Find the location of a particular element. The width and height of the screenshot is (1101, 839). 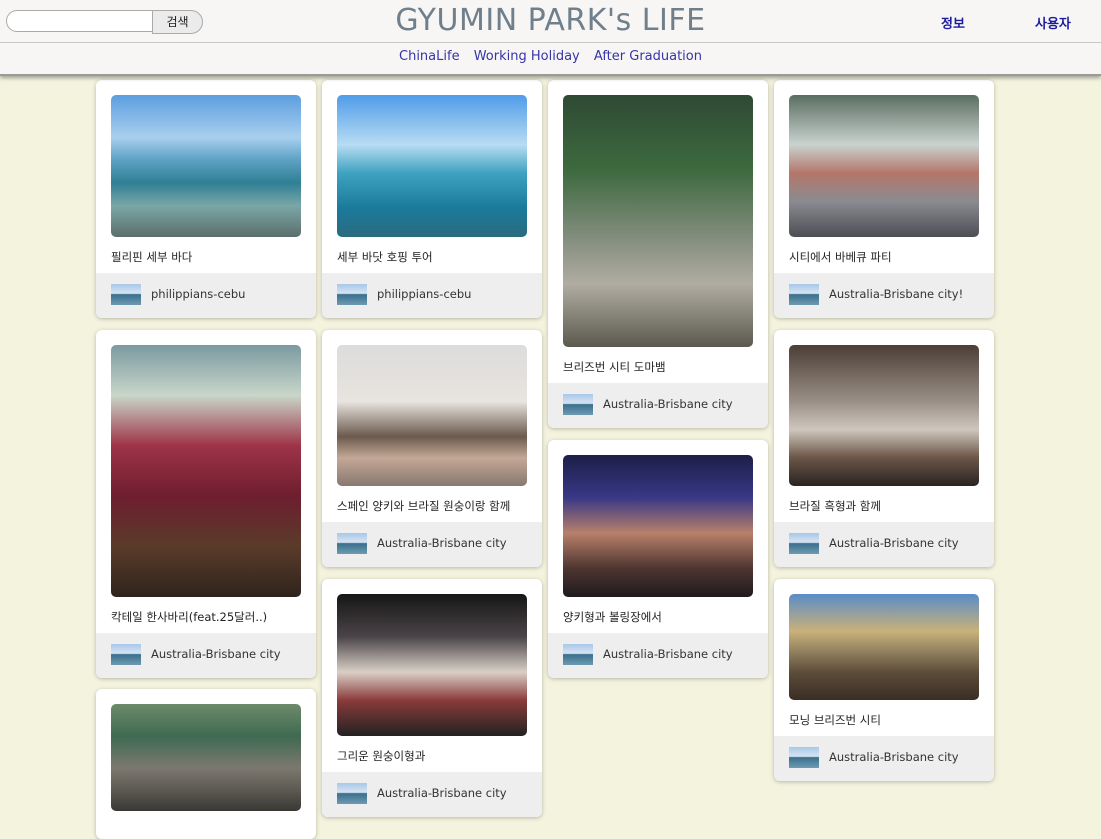

kitchen-friends-photo is located at coordinates (432, 415).